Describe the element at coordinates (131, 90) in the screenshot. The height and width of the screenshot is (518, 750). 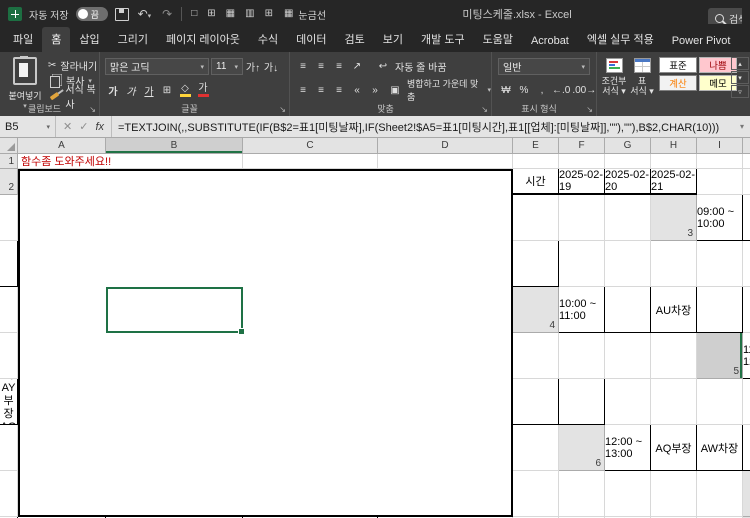
I see `italic-icon: 가` at that location.